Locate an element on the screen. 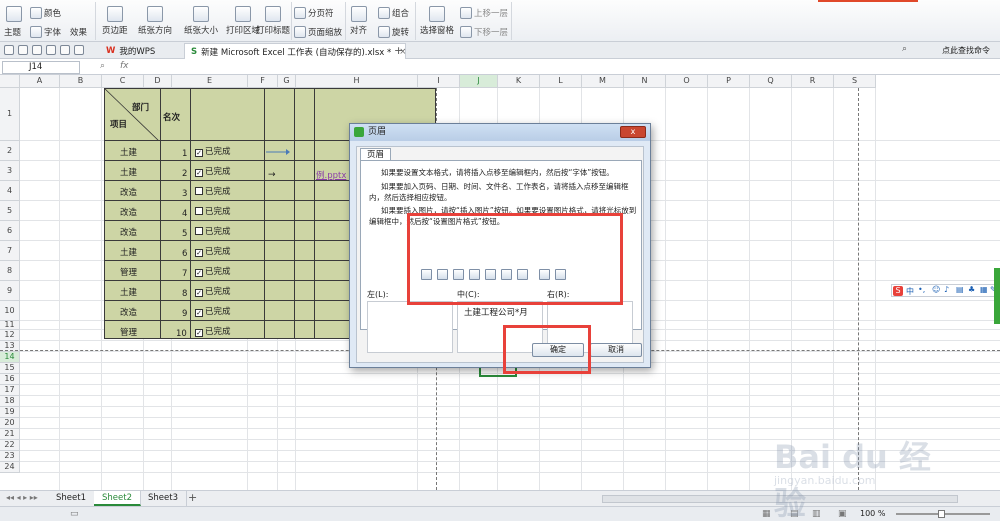 The height and width of the screenshot is (524, 1000). margin-button: 页边距 is located at coordinates (115, 21).